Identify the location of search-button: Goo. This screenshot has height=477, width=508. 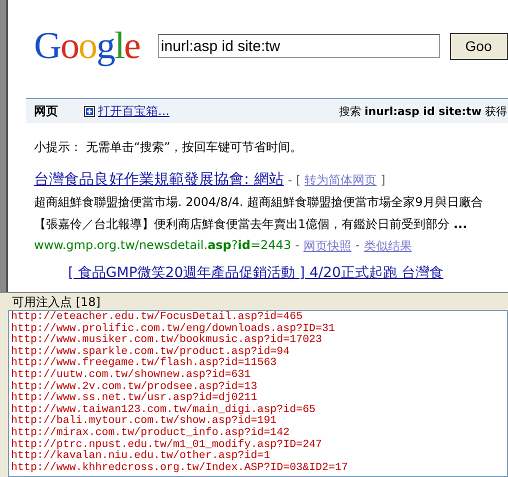
(479, 46).